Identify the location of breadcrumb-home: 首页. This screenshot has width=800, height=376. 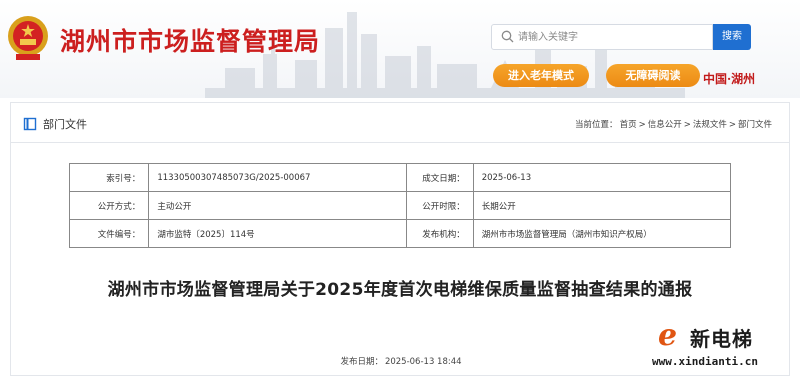
(628, 125).